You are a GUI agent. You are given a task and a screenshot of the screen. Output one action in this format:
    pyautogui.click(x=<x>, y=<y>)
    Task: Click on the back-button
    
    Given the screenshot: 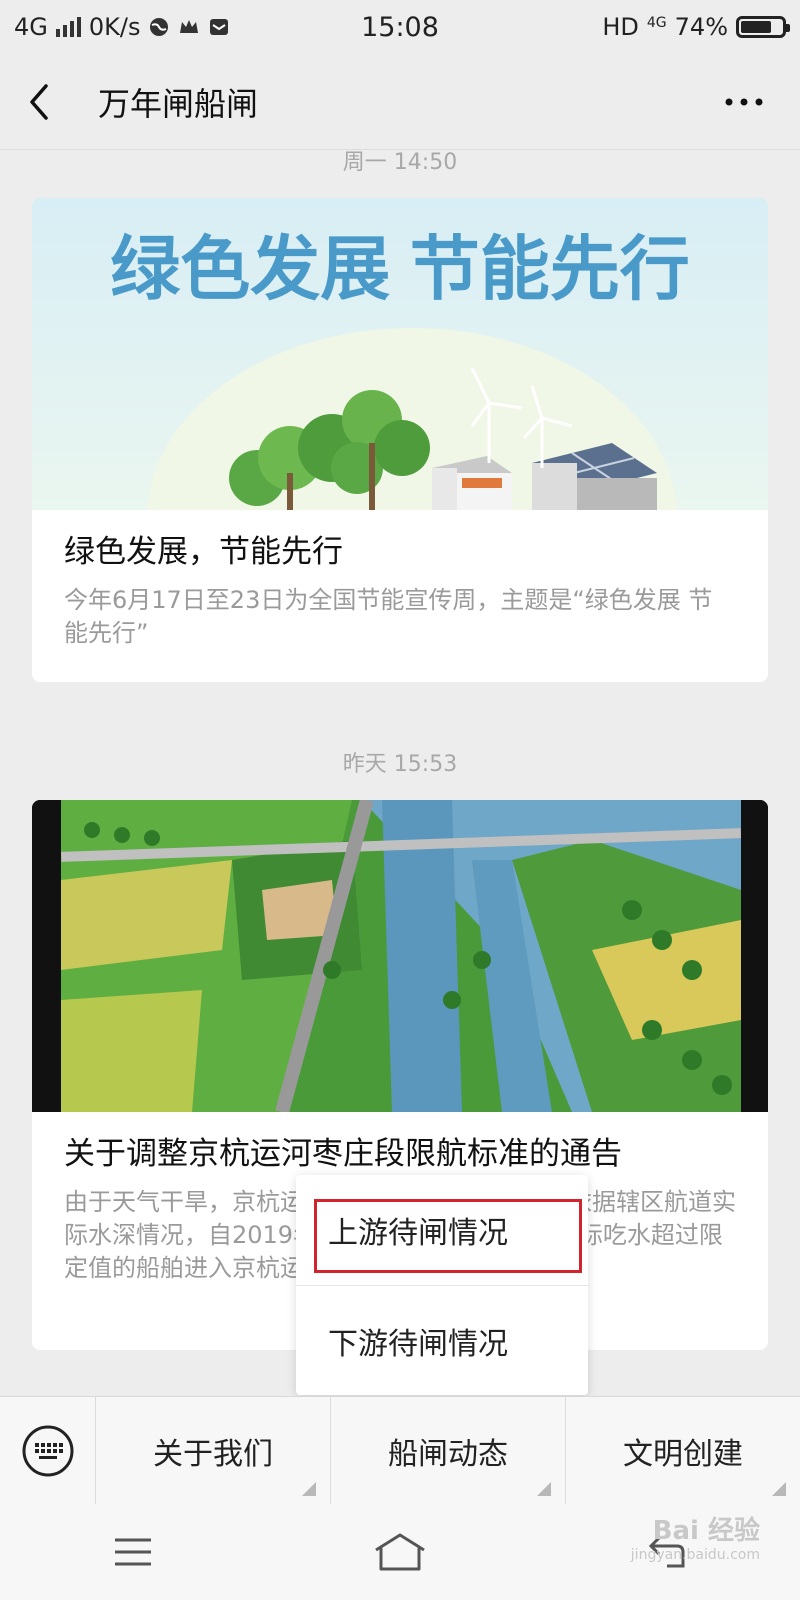 What is the action you would take?
    pyautogui.click(x=46, y=102)
    